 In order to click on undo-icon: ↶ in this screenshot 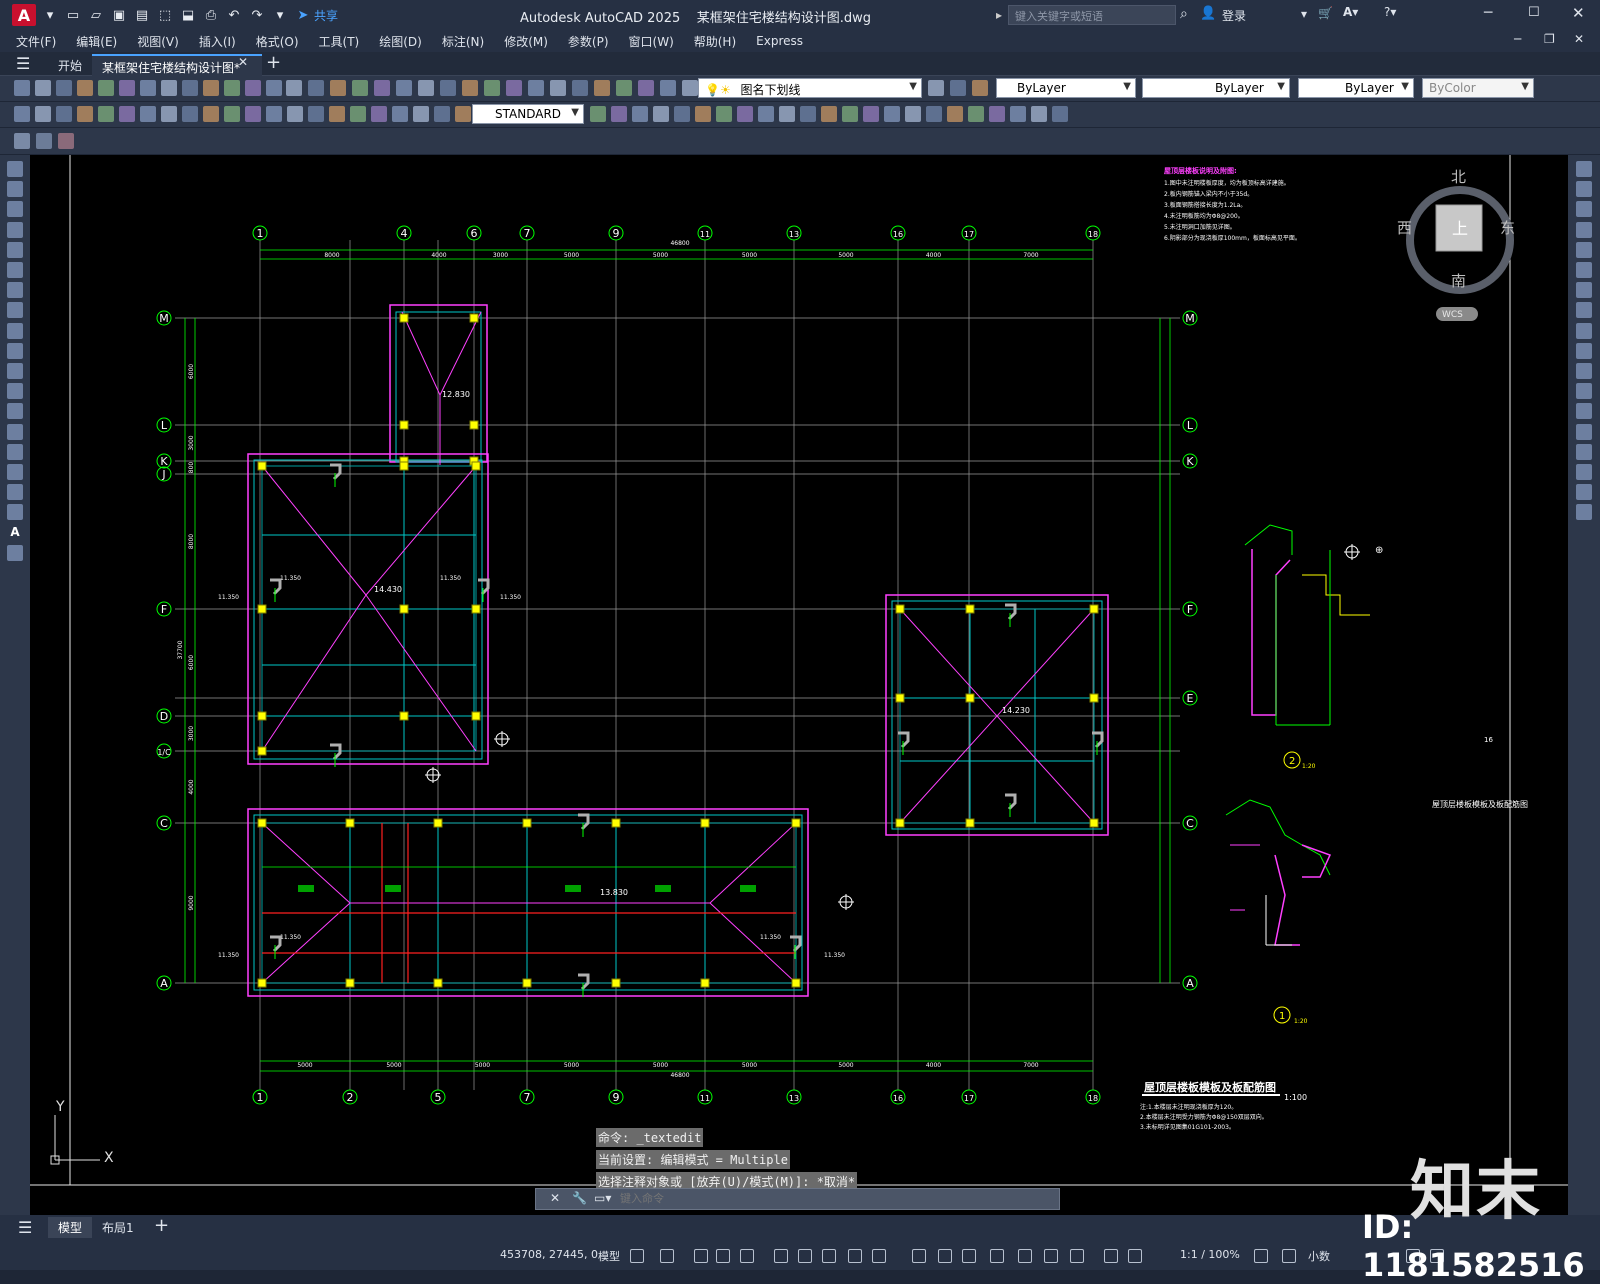, I will do `click(234, 15)`.